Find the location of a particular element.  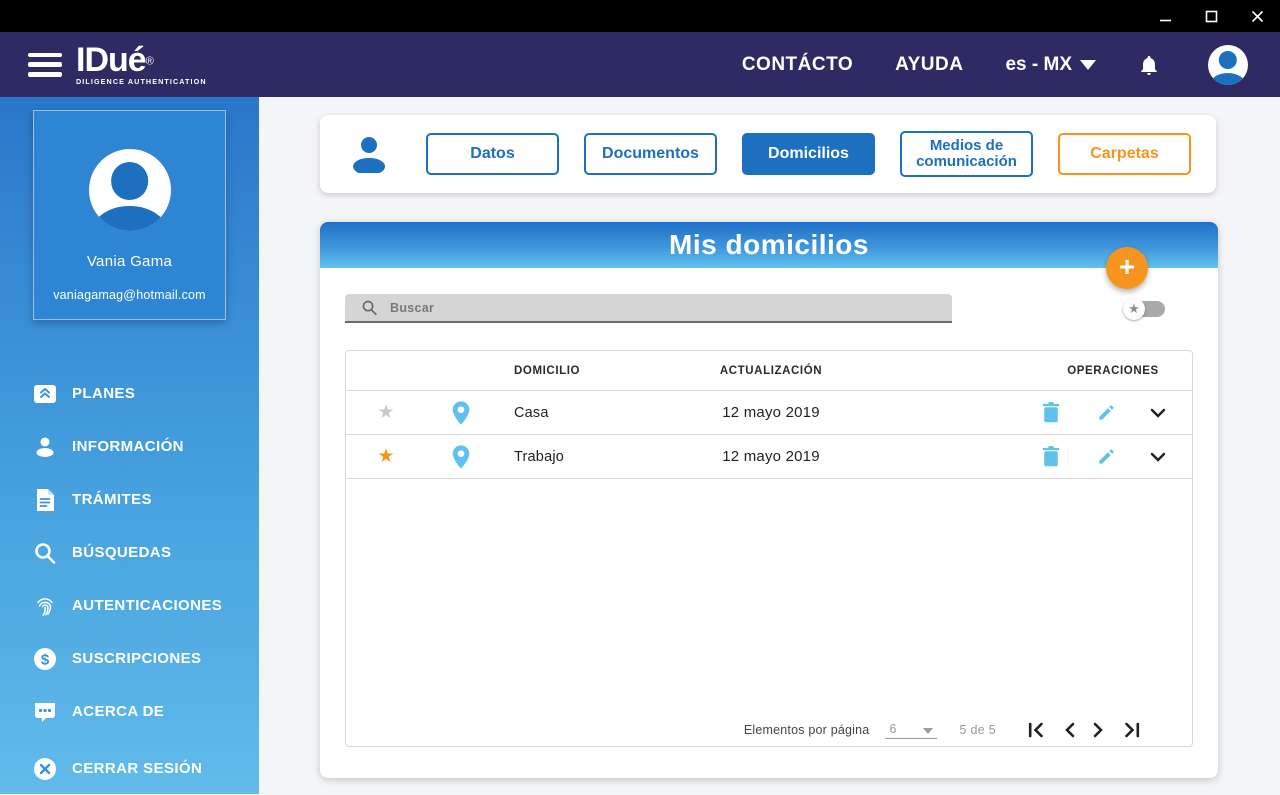

document-icon is located at coordinates (45, 500).